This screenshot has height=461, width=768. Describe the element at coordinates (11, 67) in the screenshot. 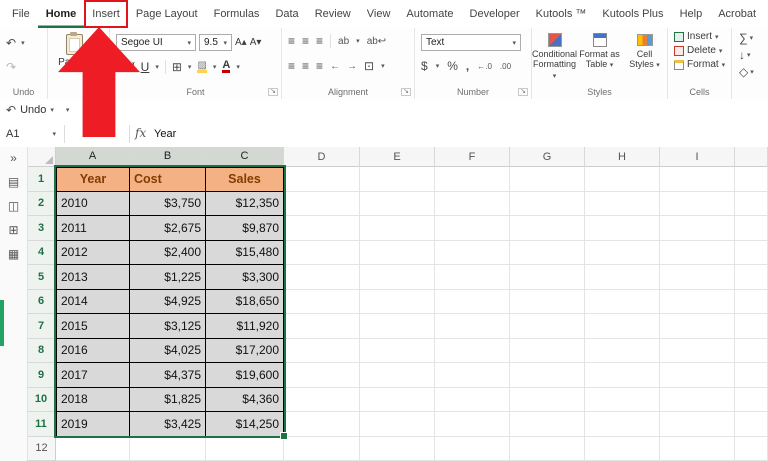

I see `redo-button: ↷` at that location.